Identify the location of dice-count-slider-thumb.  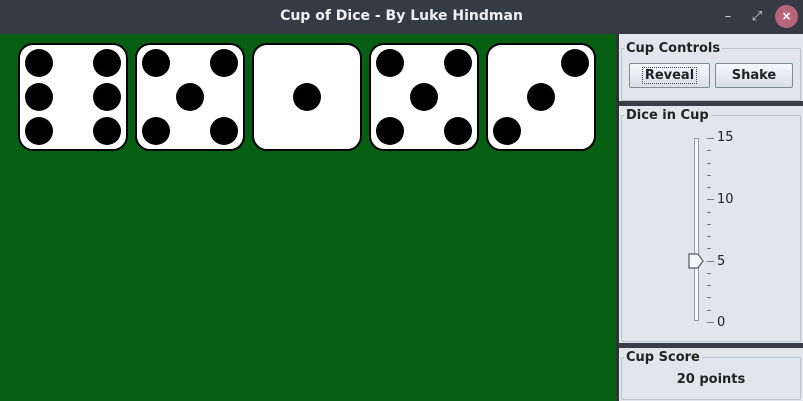
(696, 261).